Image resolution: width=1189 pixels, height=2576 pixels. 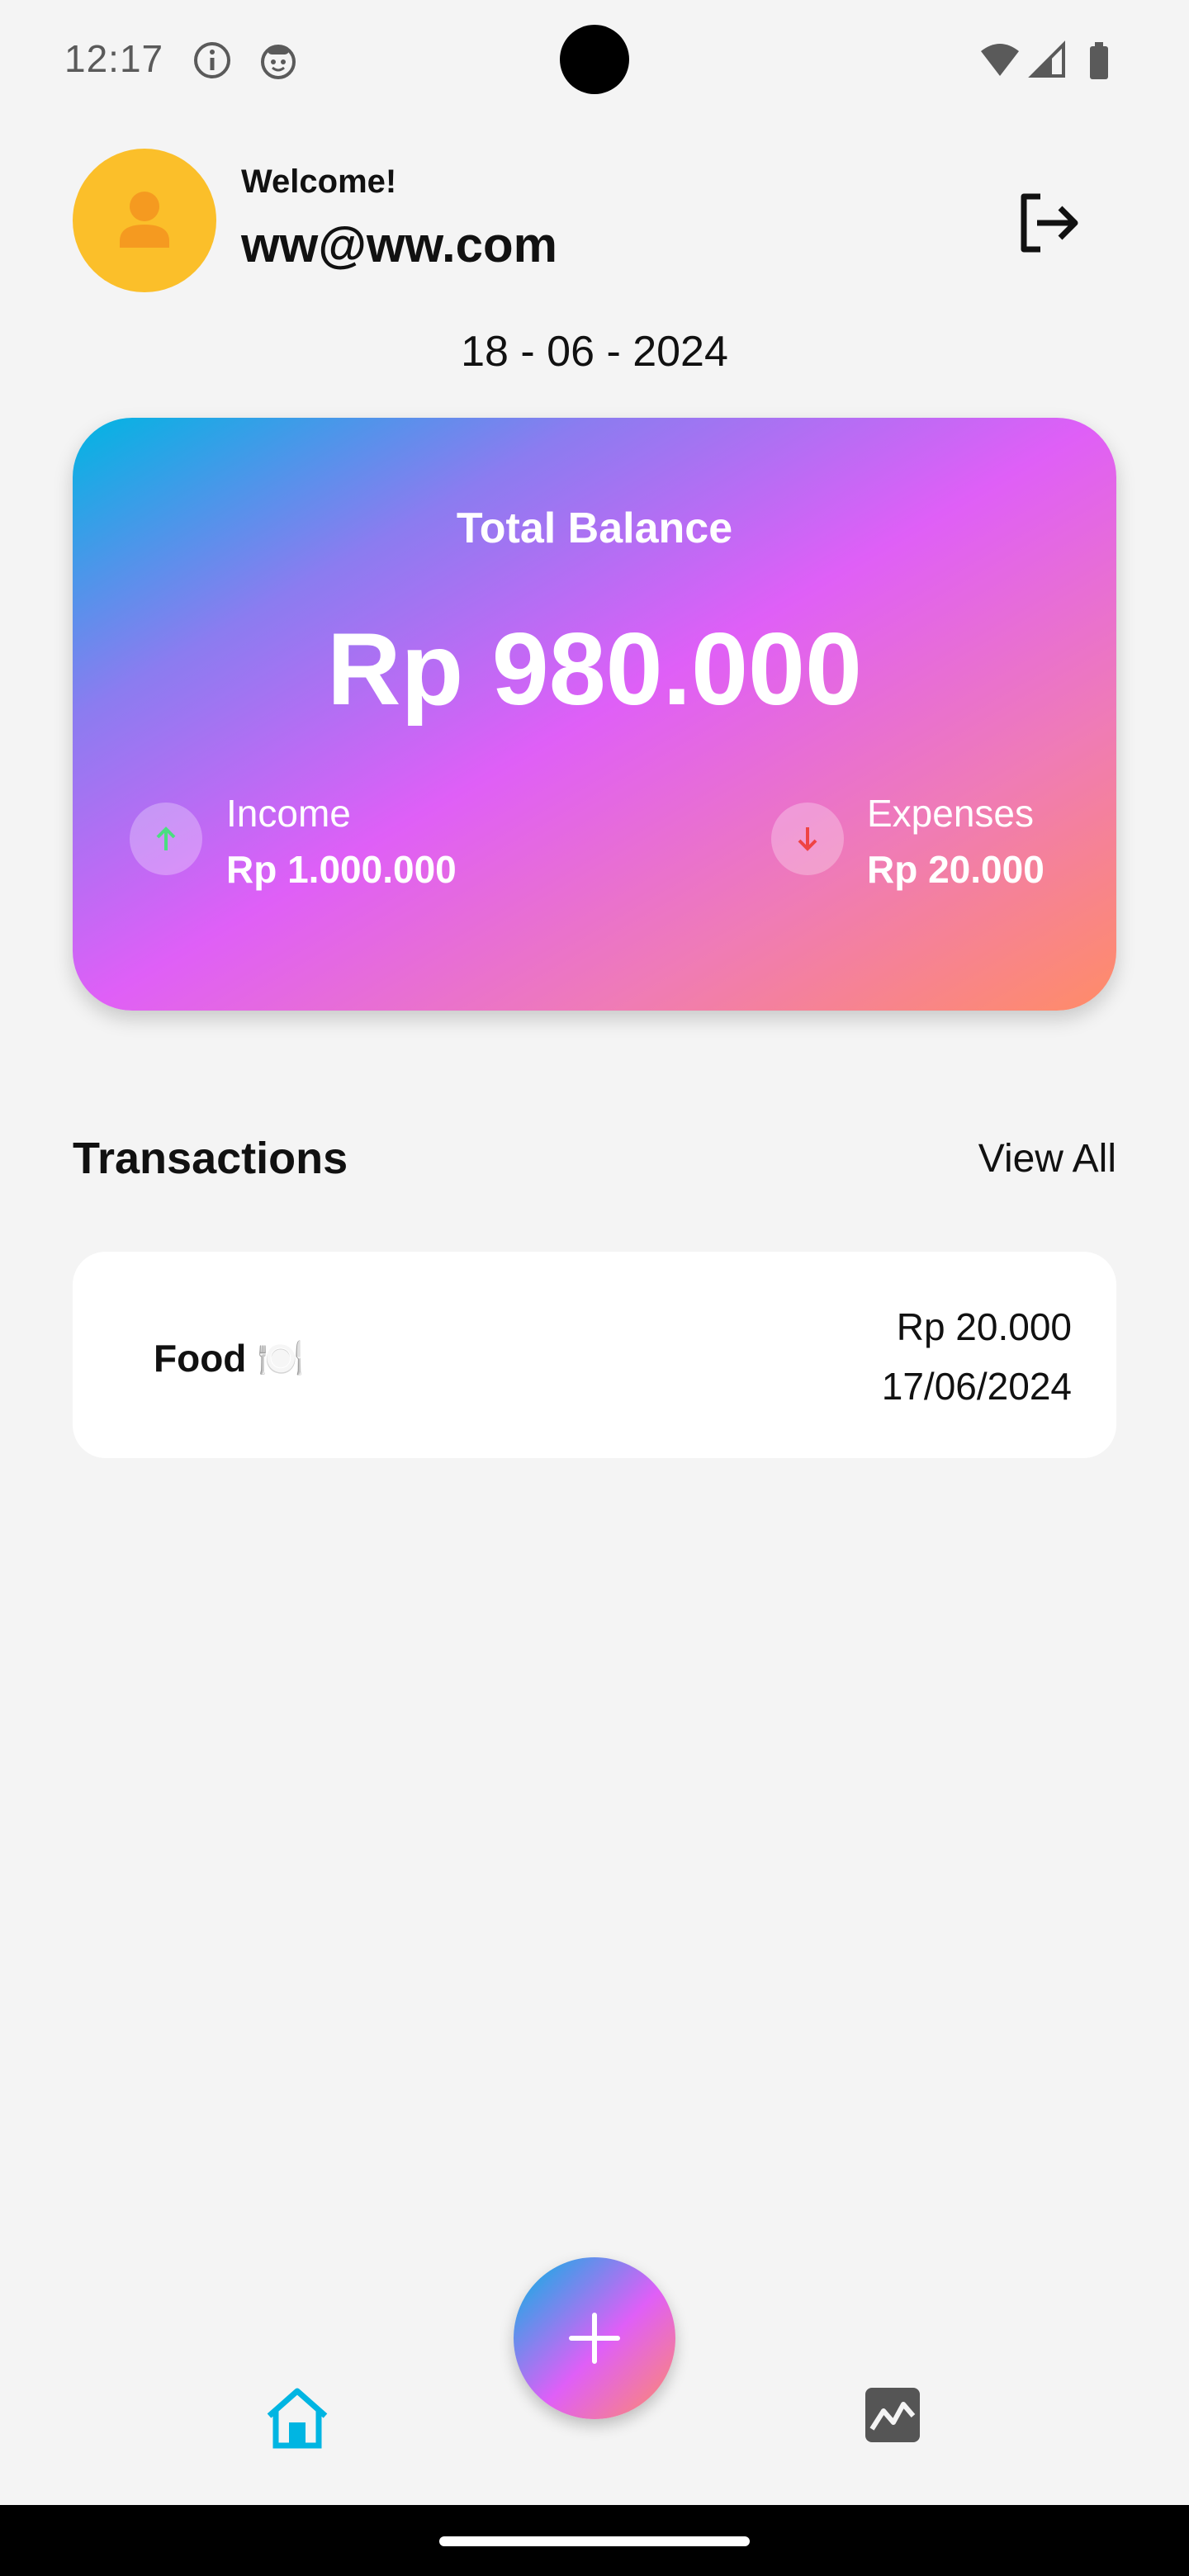 I want to click on view-all-link: View All, so click(x=1047, y=1158).